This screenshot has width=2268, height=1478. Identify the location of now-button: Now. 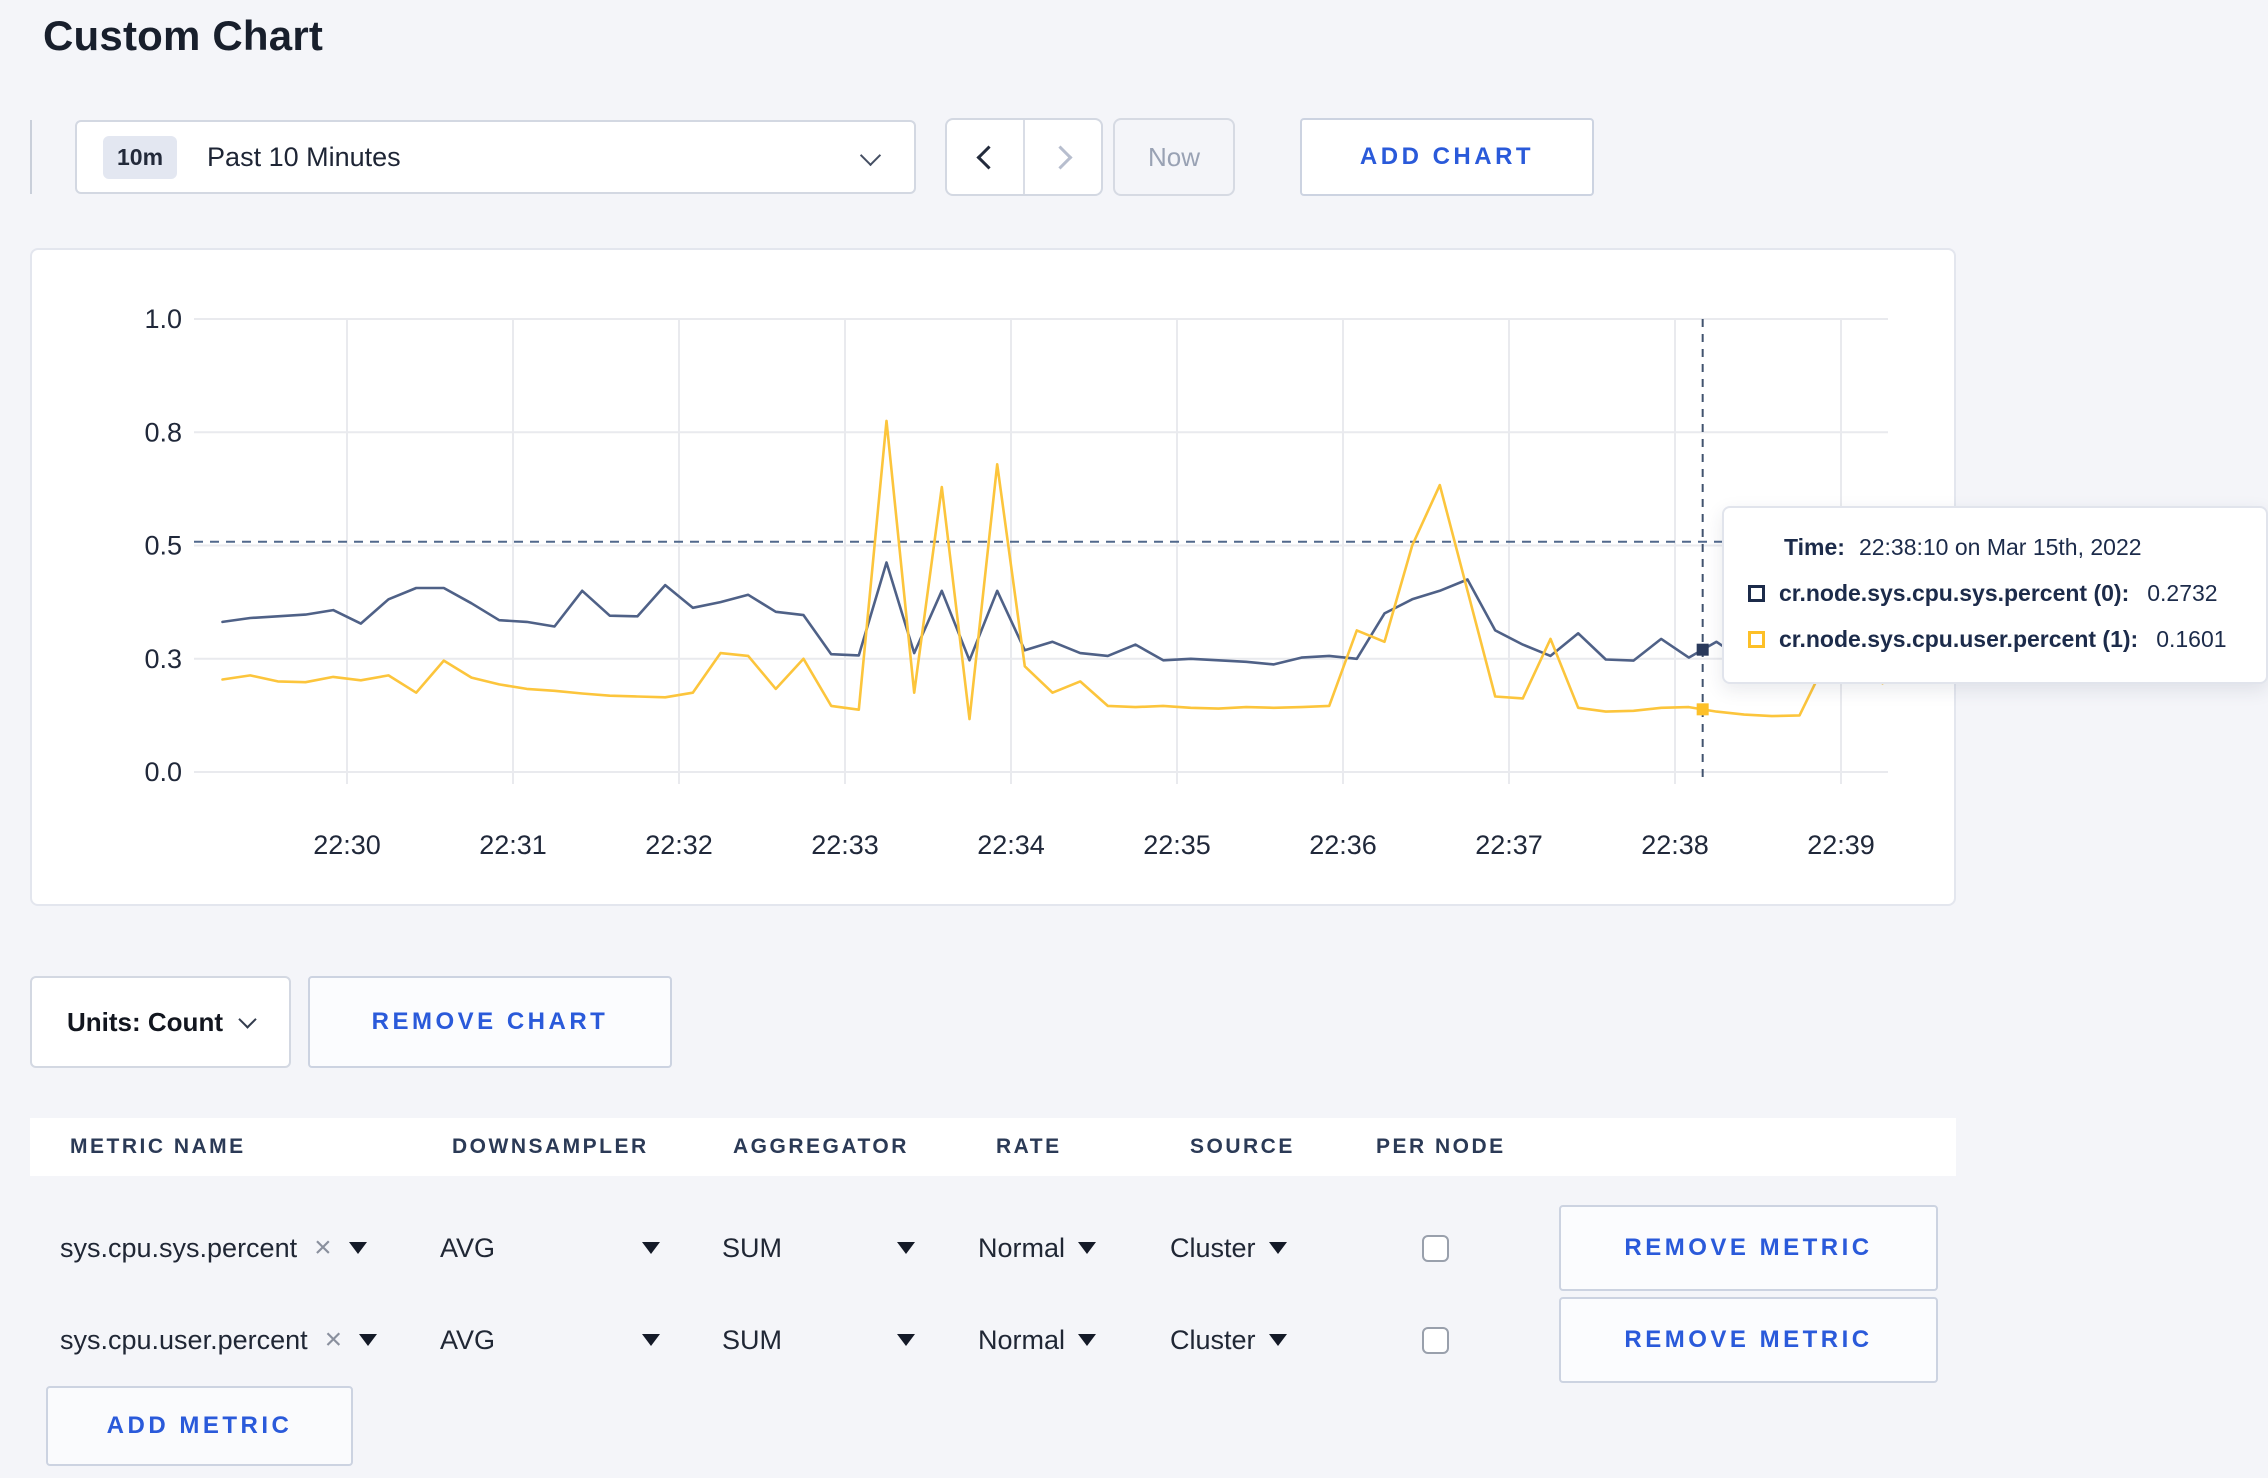
(1174, 157).